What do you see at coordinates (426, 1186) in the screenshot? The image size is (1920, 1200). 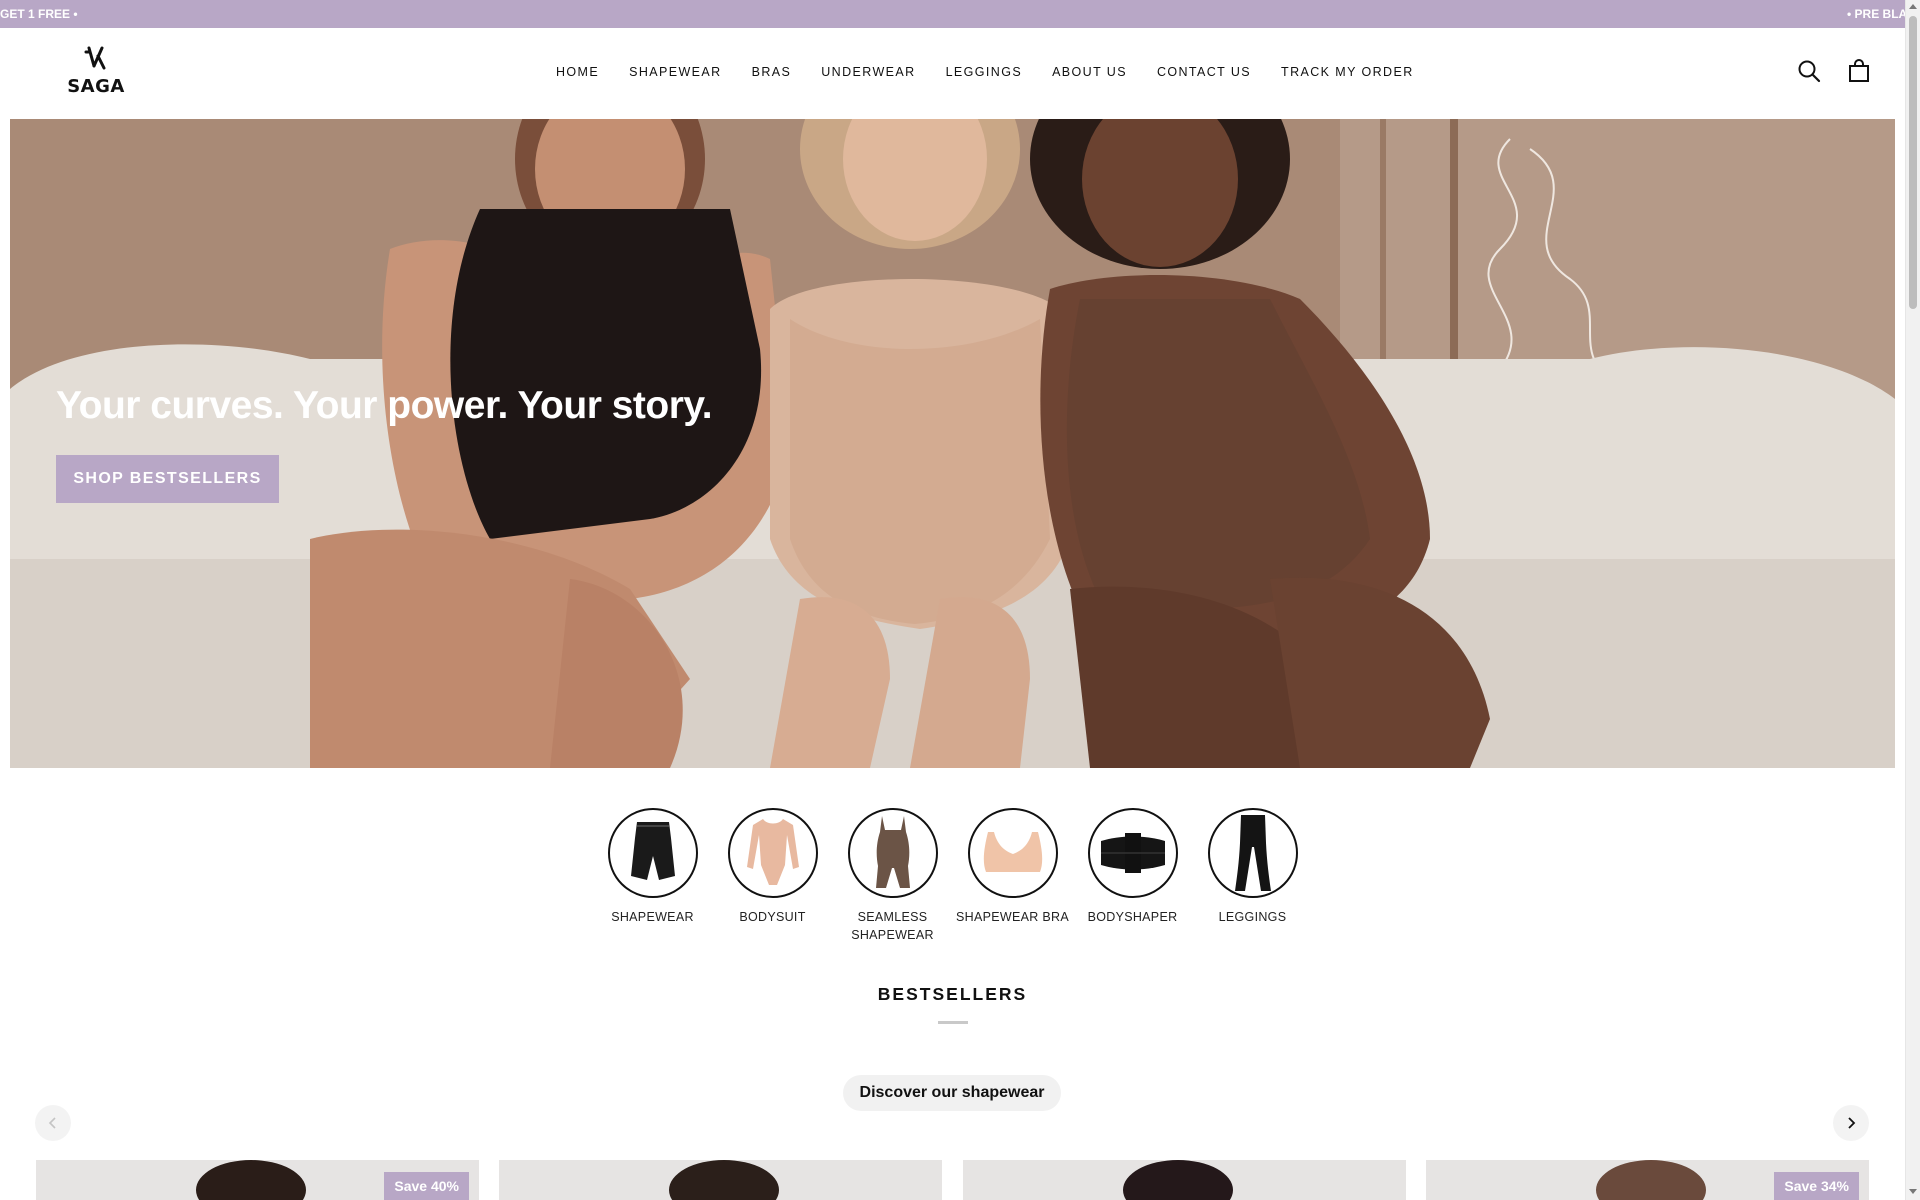 I see `discount-badge: Save 40%` at bounding box center [426, 1186].